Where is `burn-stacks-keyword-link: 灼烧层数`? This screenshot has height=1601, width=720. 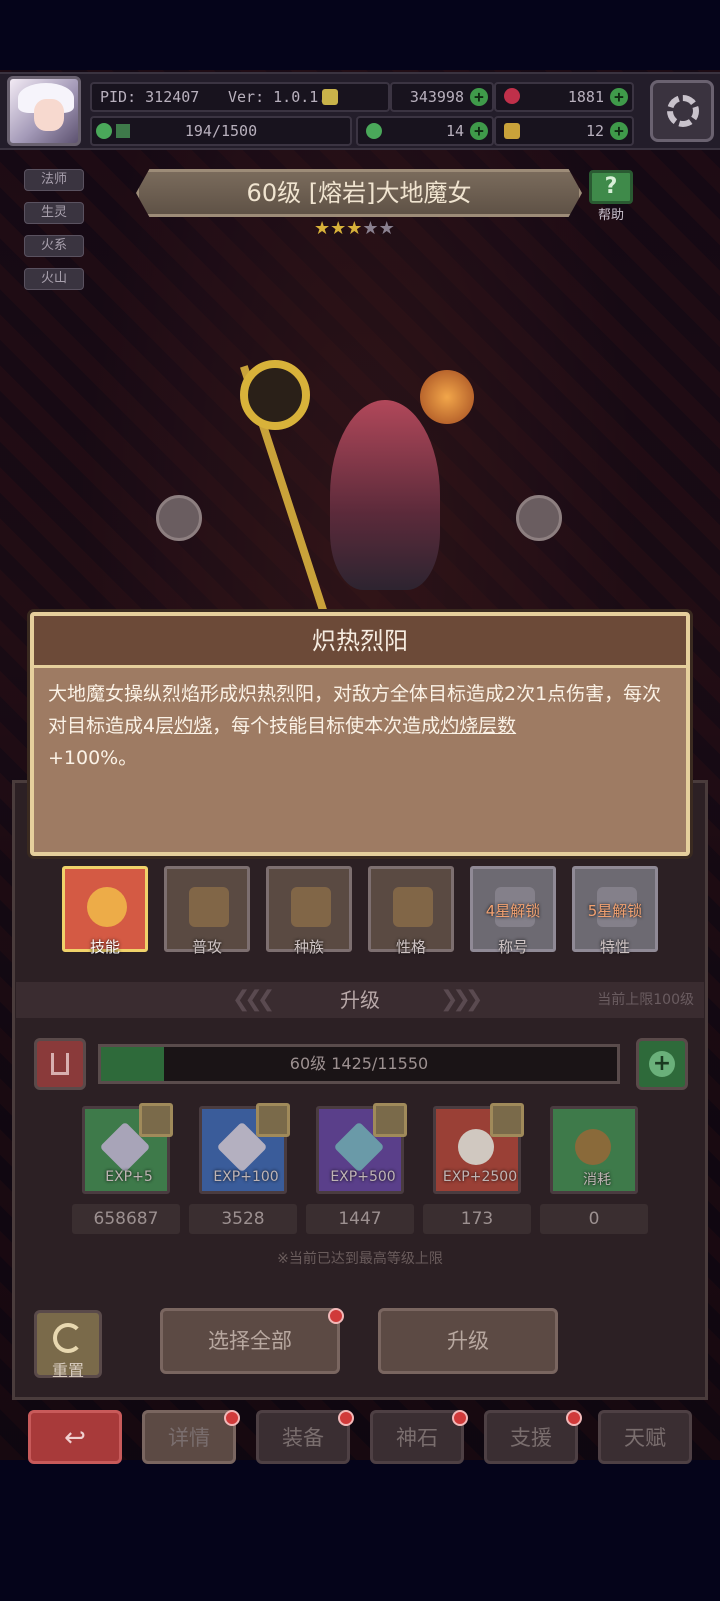
burn-stacks-keyword-link: 灼烧层数 is located at coordinates (478, 726).